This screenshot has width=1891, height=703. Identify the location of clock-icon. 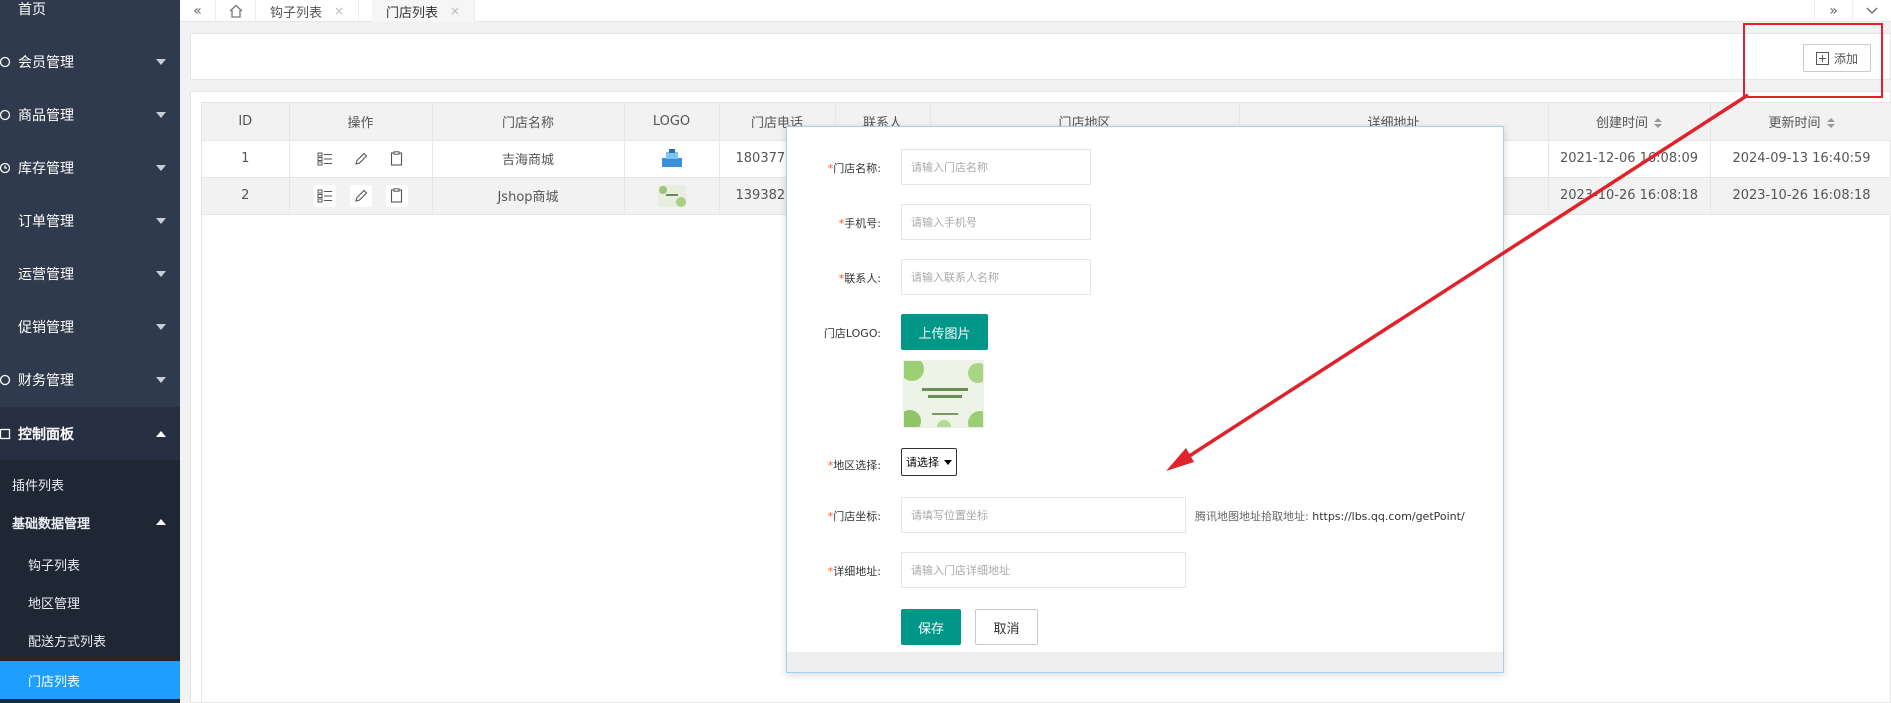
(7, 168).